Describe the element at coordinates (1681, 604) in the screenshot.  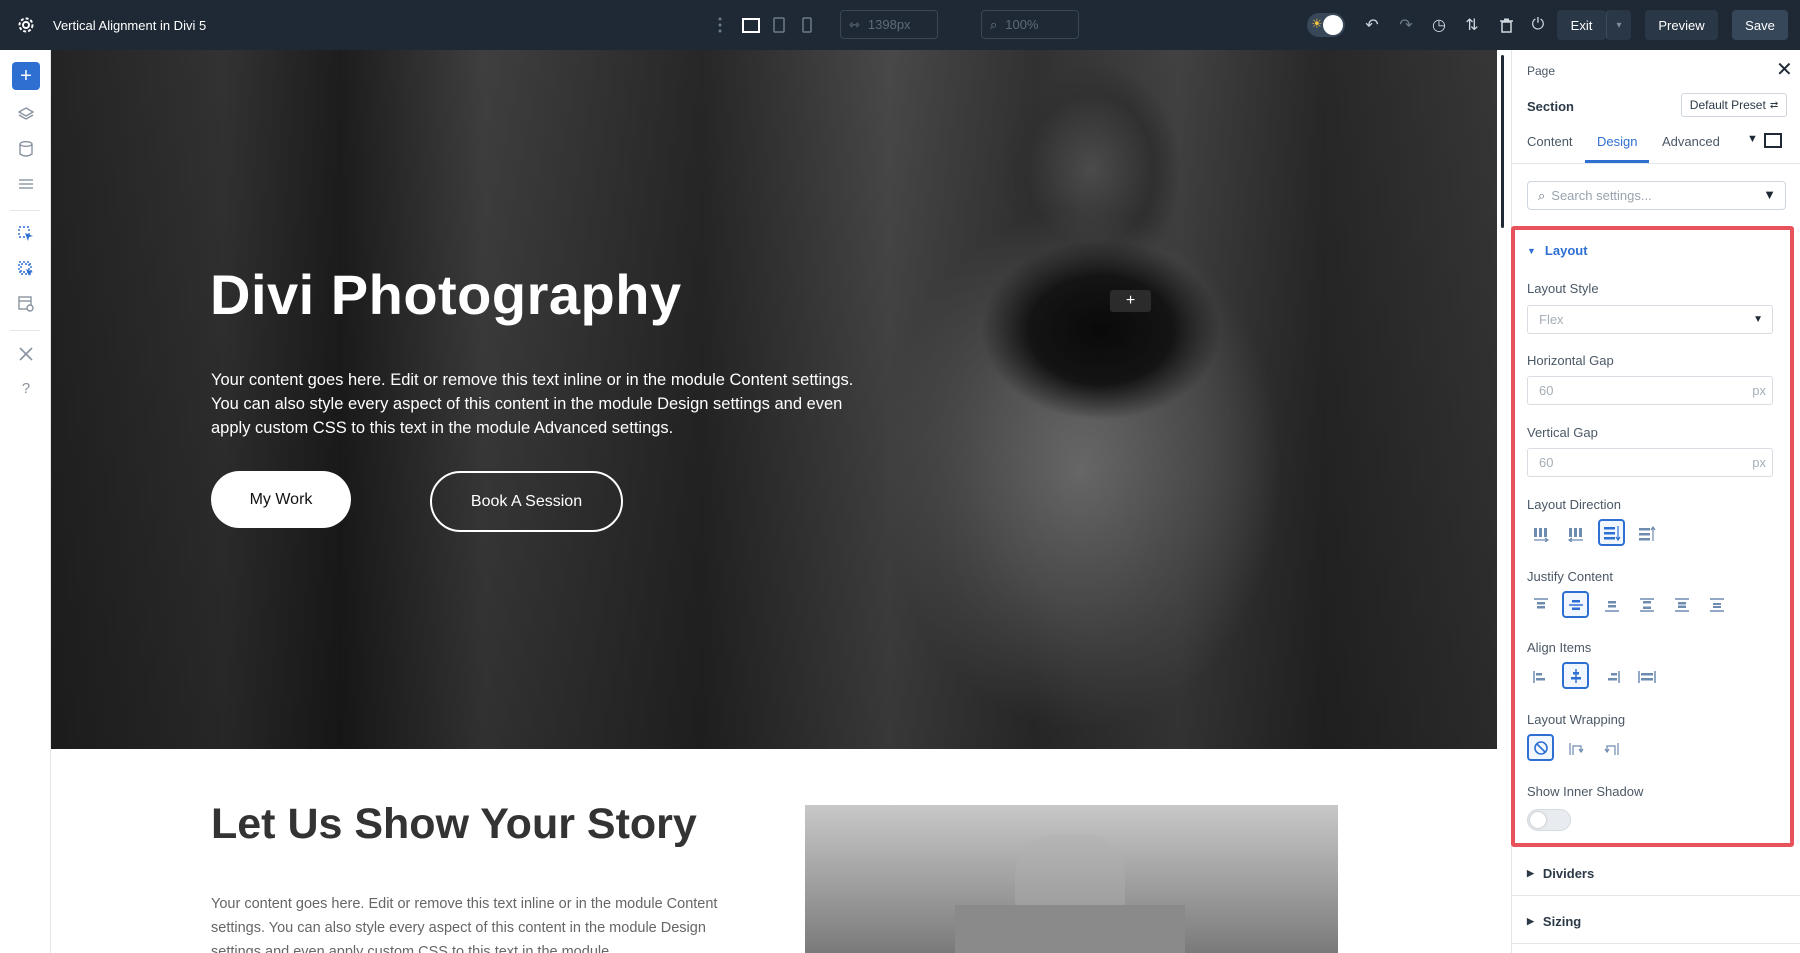
I see `justify-space-around-icon` at that location.